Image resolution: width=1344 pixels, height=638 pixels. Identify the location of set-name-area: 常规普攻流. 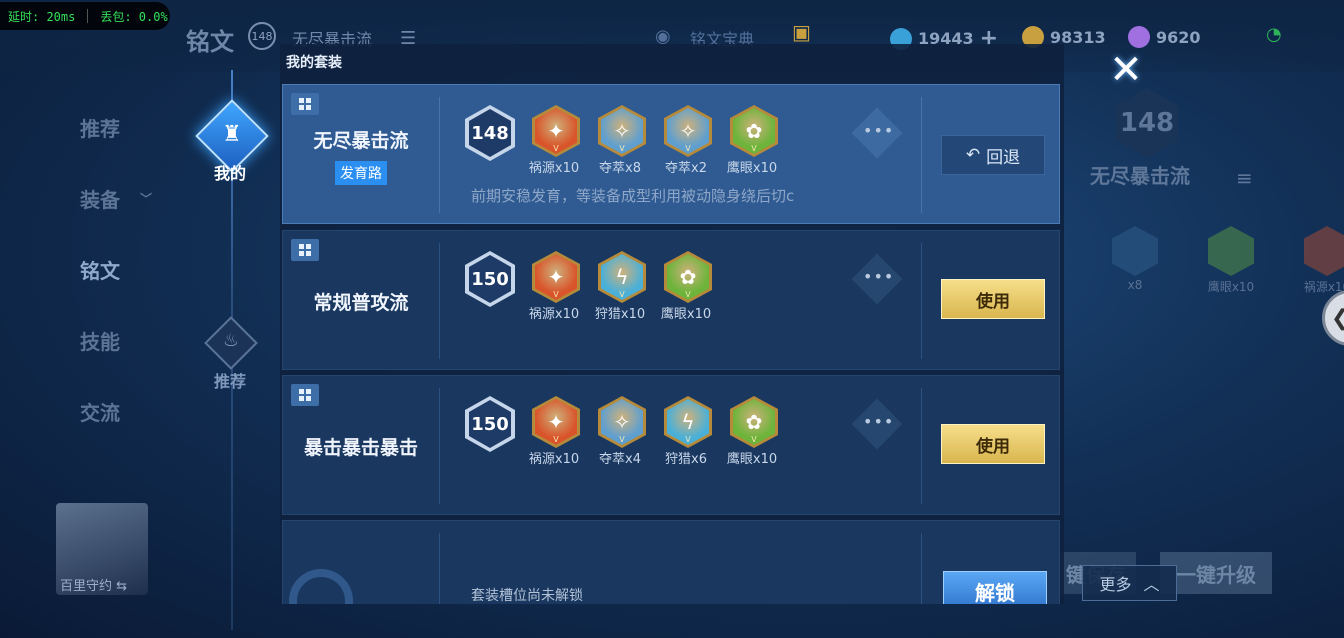
(361, 301).